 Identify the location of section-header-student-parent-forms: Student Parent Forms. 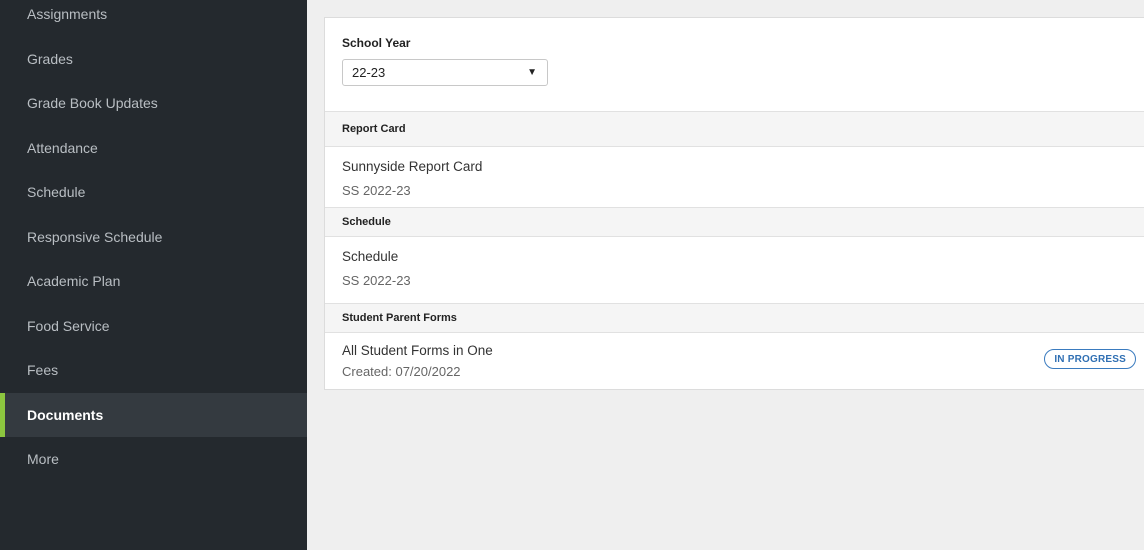
(734, 318).